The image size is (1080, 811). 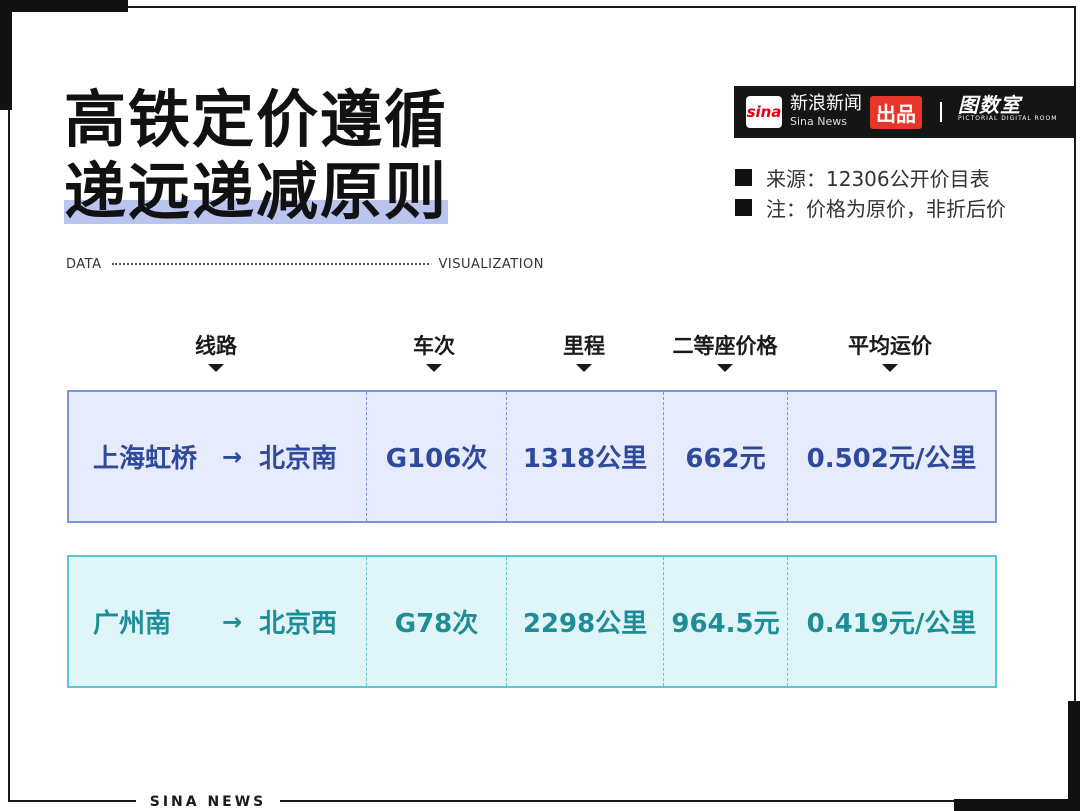 What do you see at coordinates (896, 112) in the screenshot?
I see `brand-badge: 出品` at bounding box center [896, 112].